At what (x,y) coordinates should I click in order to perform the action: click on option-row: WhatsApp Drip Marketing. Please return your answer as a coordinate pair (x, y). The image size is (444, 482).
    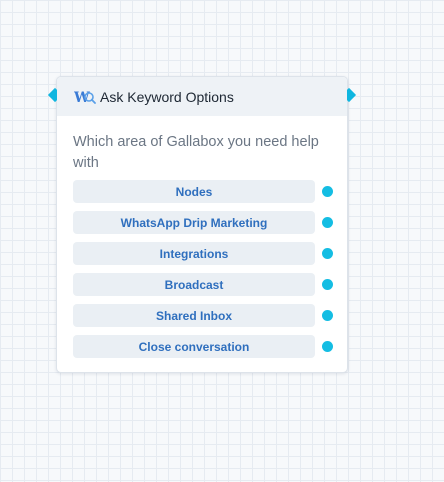
    Looking at the image, I should click on (211, 222).